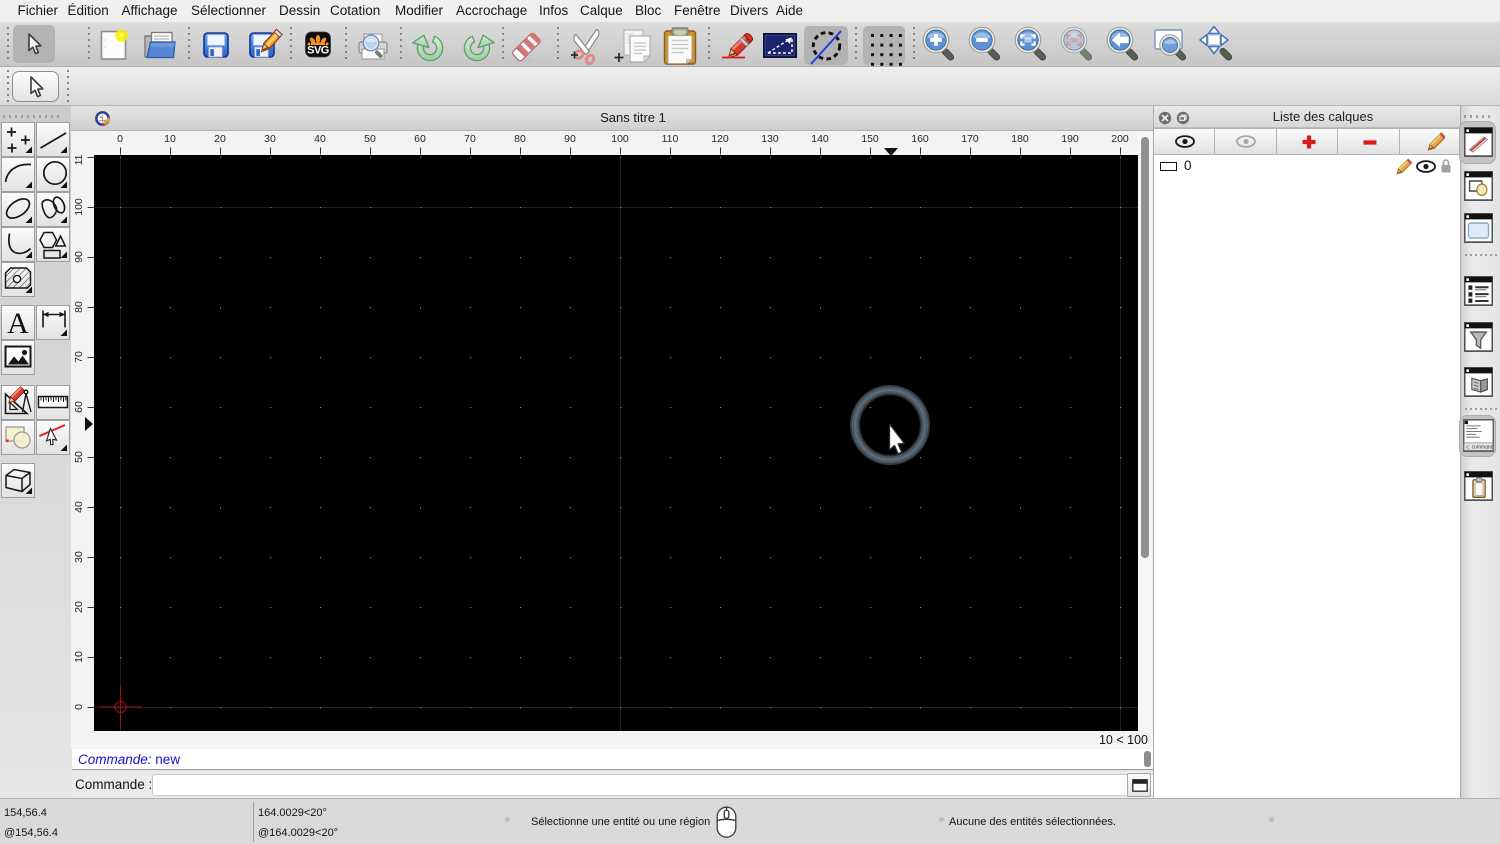 This screenshot has height=844, width=1500. I want to click on svg-text: 150, so click(870, 139).